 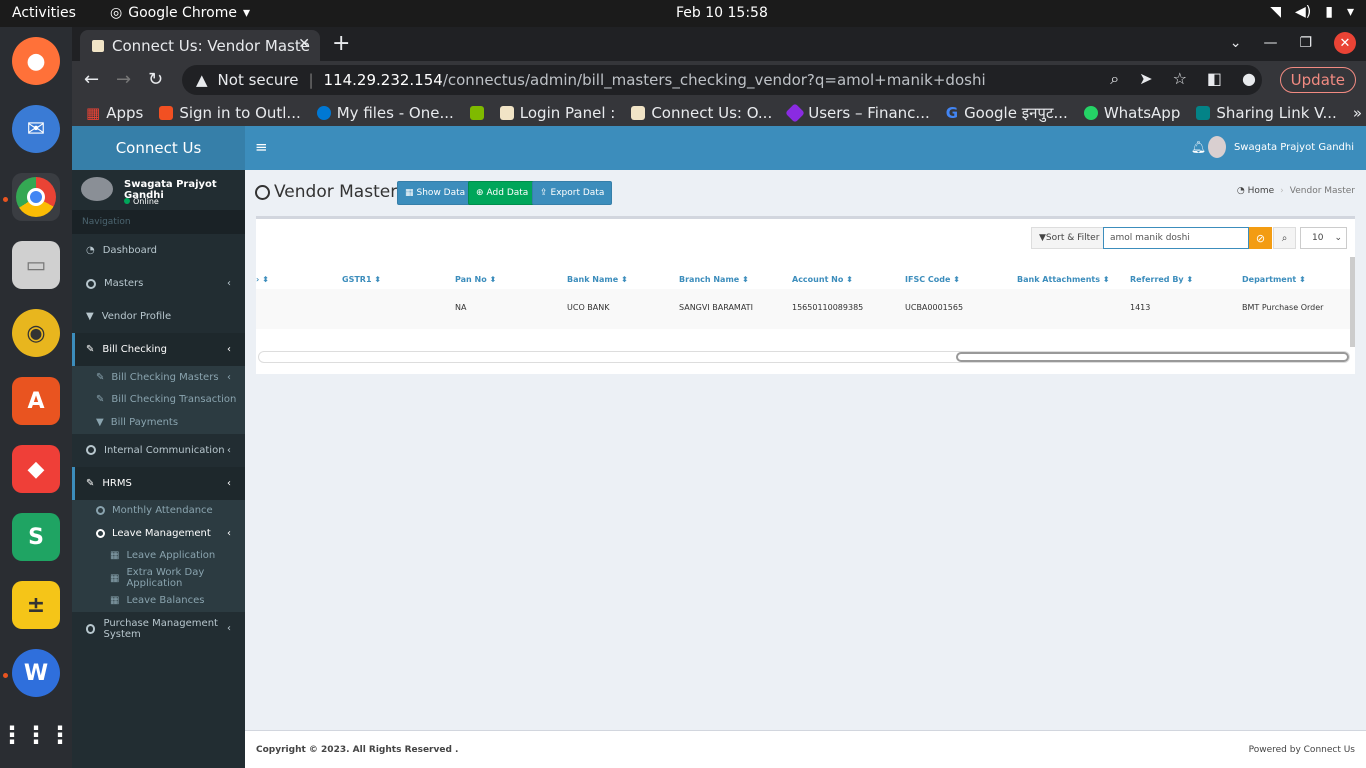 What do you see at coordinates (714, 279) in the screenshot?
I see `column-header-branch-name: Branch Name ⬍` at bounding box center [714, 279].